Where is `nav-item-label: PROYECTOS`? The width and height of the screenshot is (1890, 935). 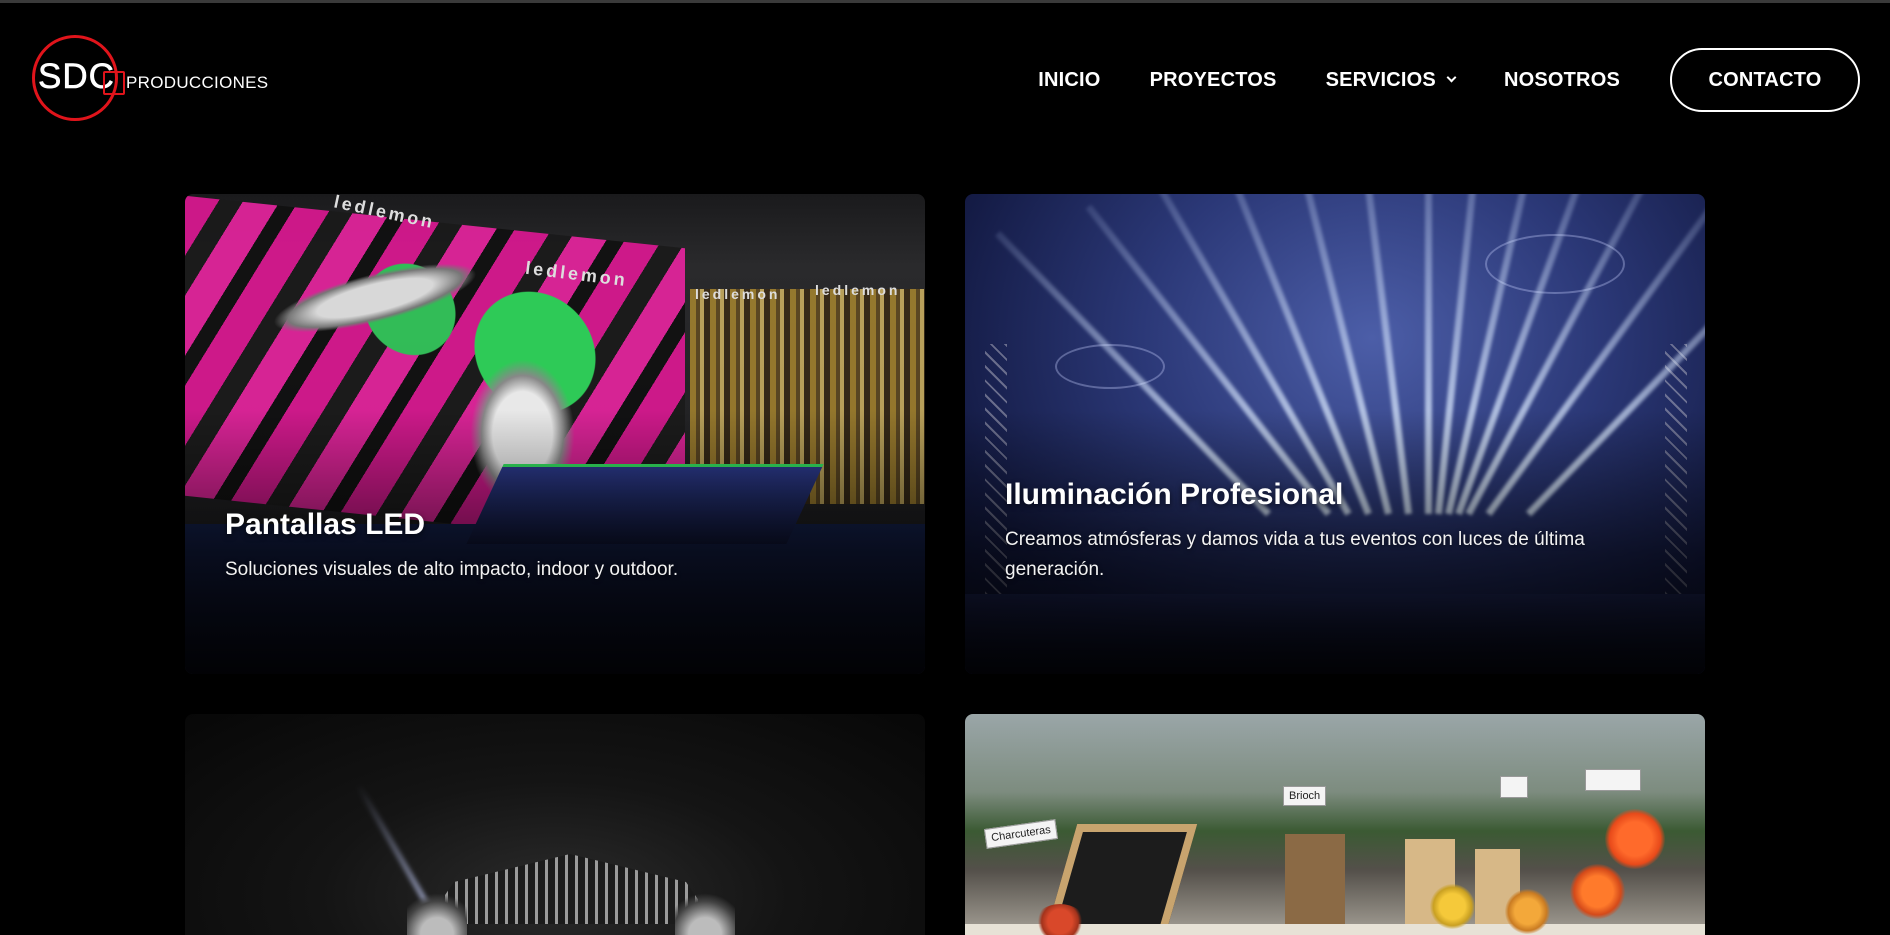
nav-item-label: PROYECTOS is located at coordinates (1213, 79).